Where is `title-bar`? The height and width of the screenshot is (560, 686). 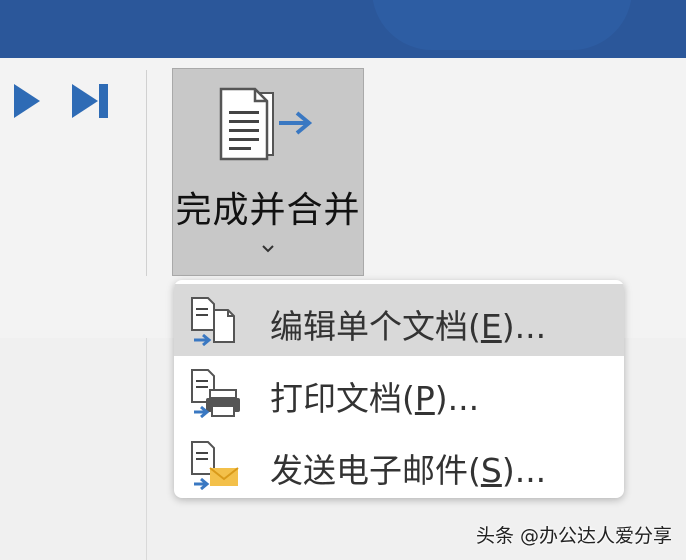
title-bar is located at coordinates (343, 29).